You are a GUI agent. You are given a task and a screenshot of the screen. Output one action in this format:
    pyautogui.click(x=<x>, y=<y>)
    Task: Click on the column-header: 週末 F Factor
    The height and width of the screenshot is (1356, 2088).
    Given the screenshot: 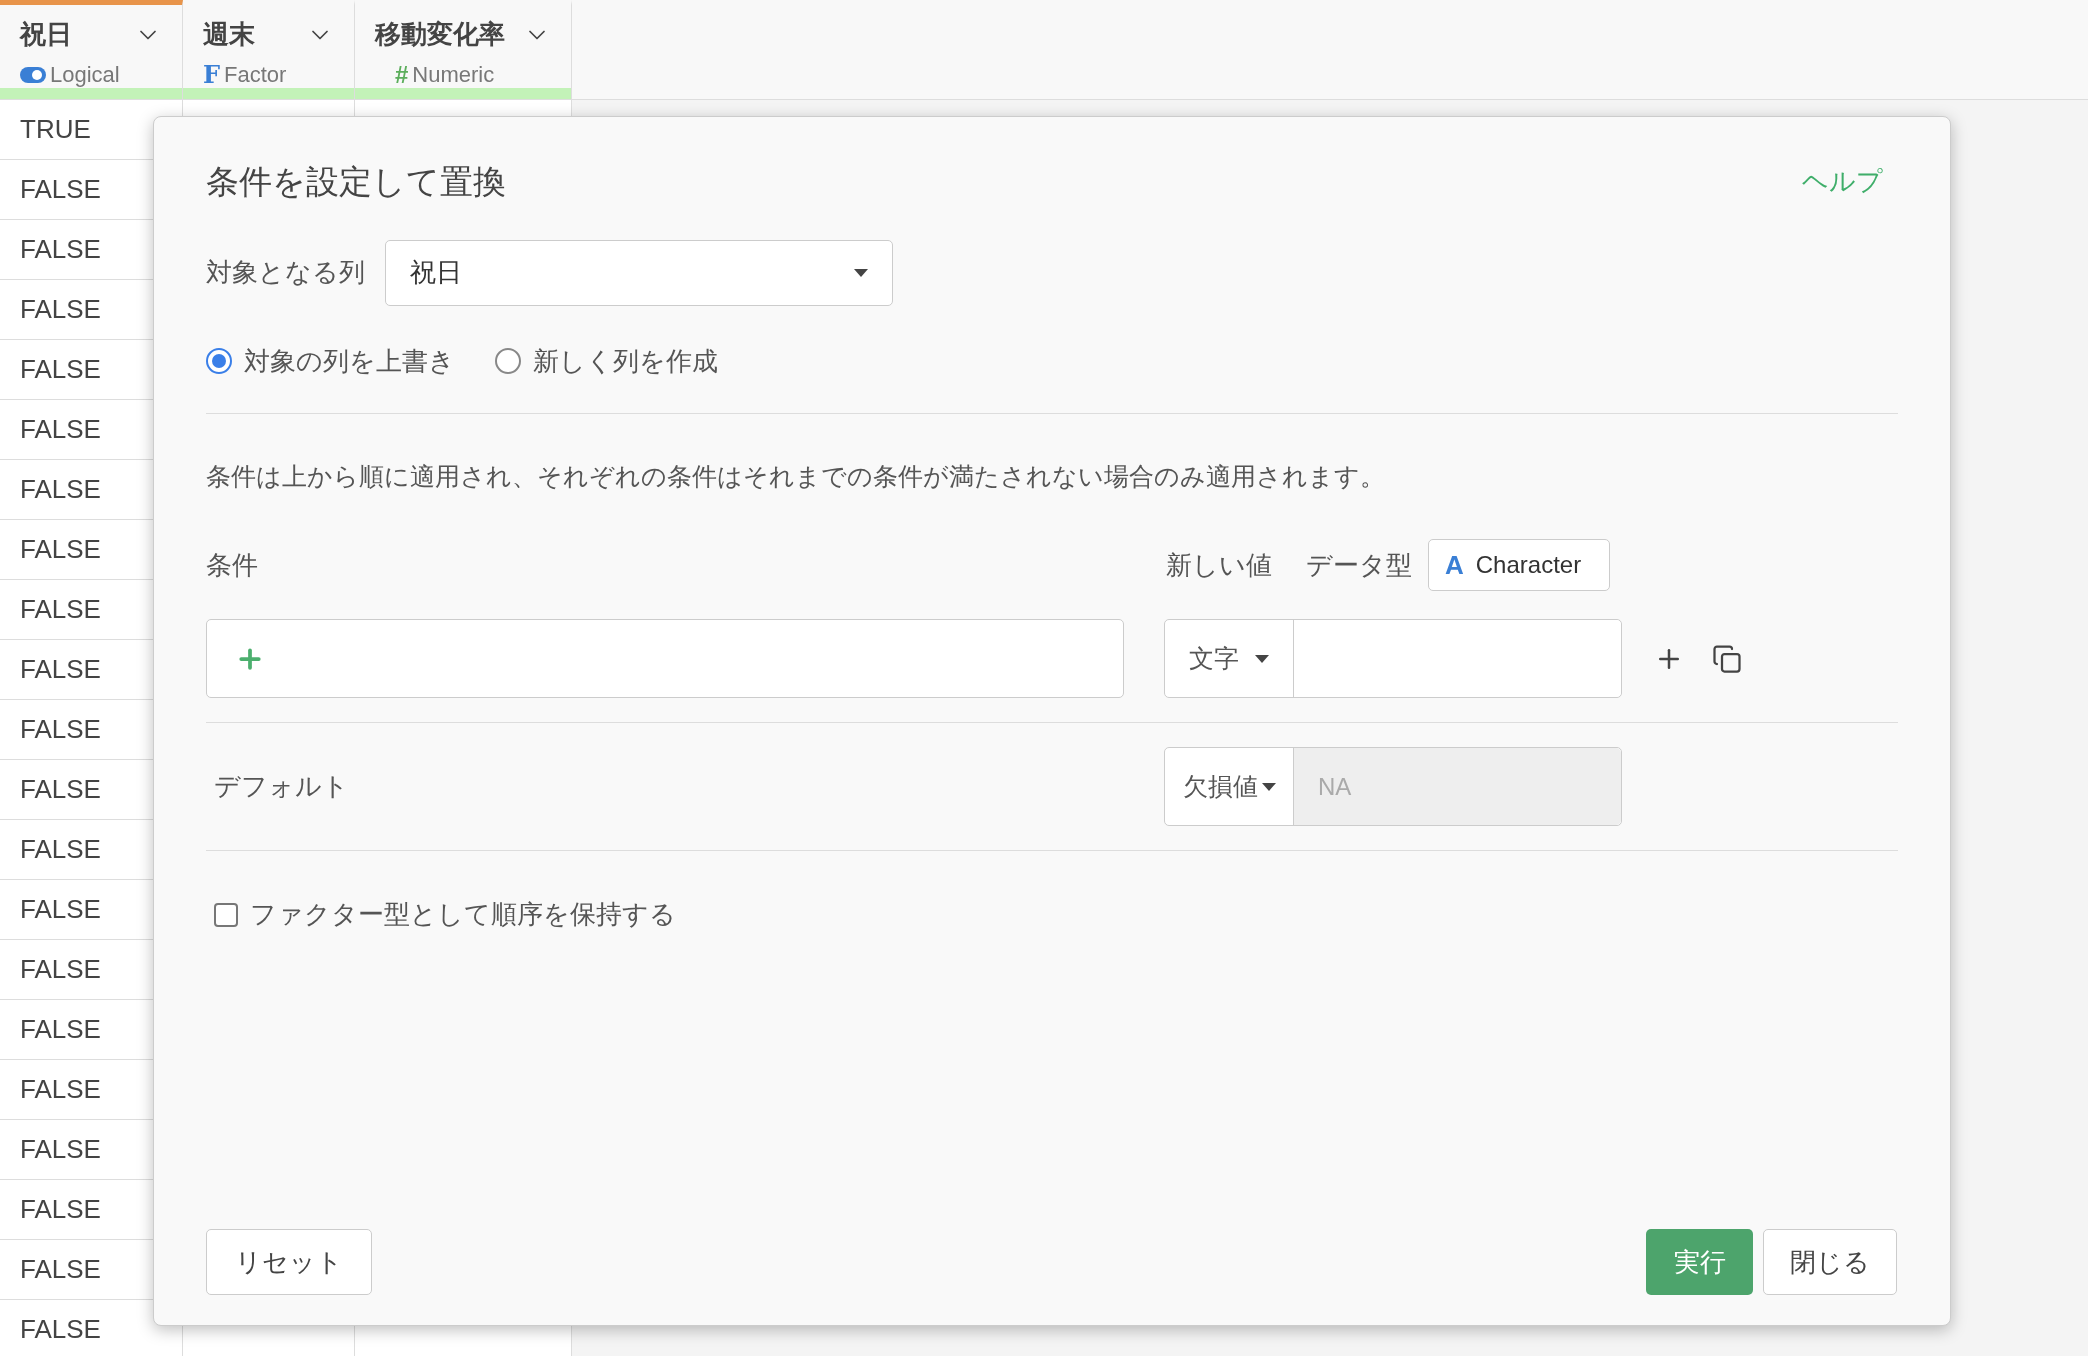 What is the action you would take?
    pyautogui.click(x=269, y=49)
    